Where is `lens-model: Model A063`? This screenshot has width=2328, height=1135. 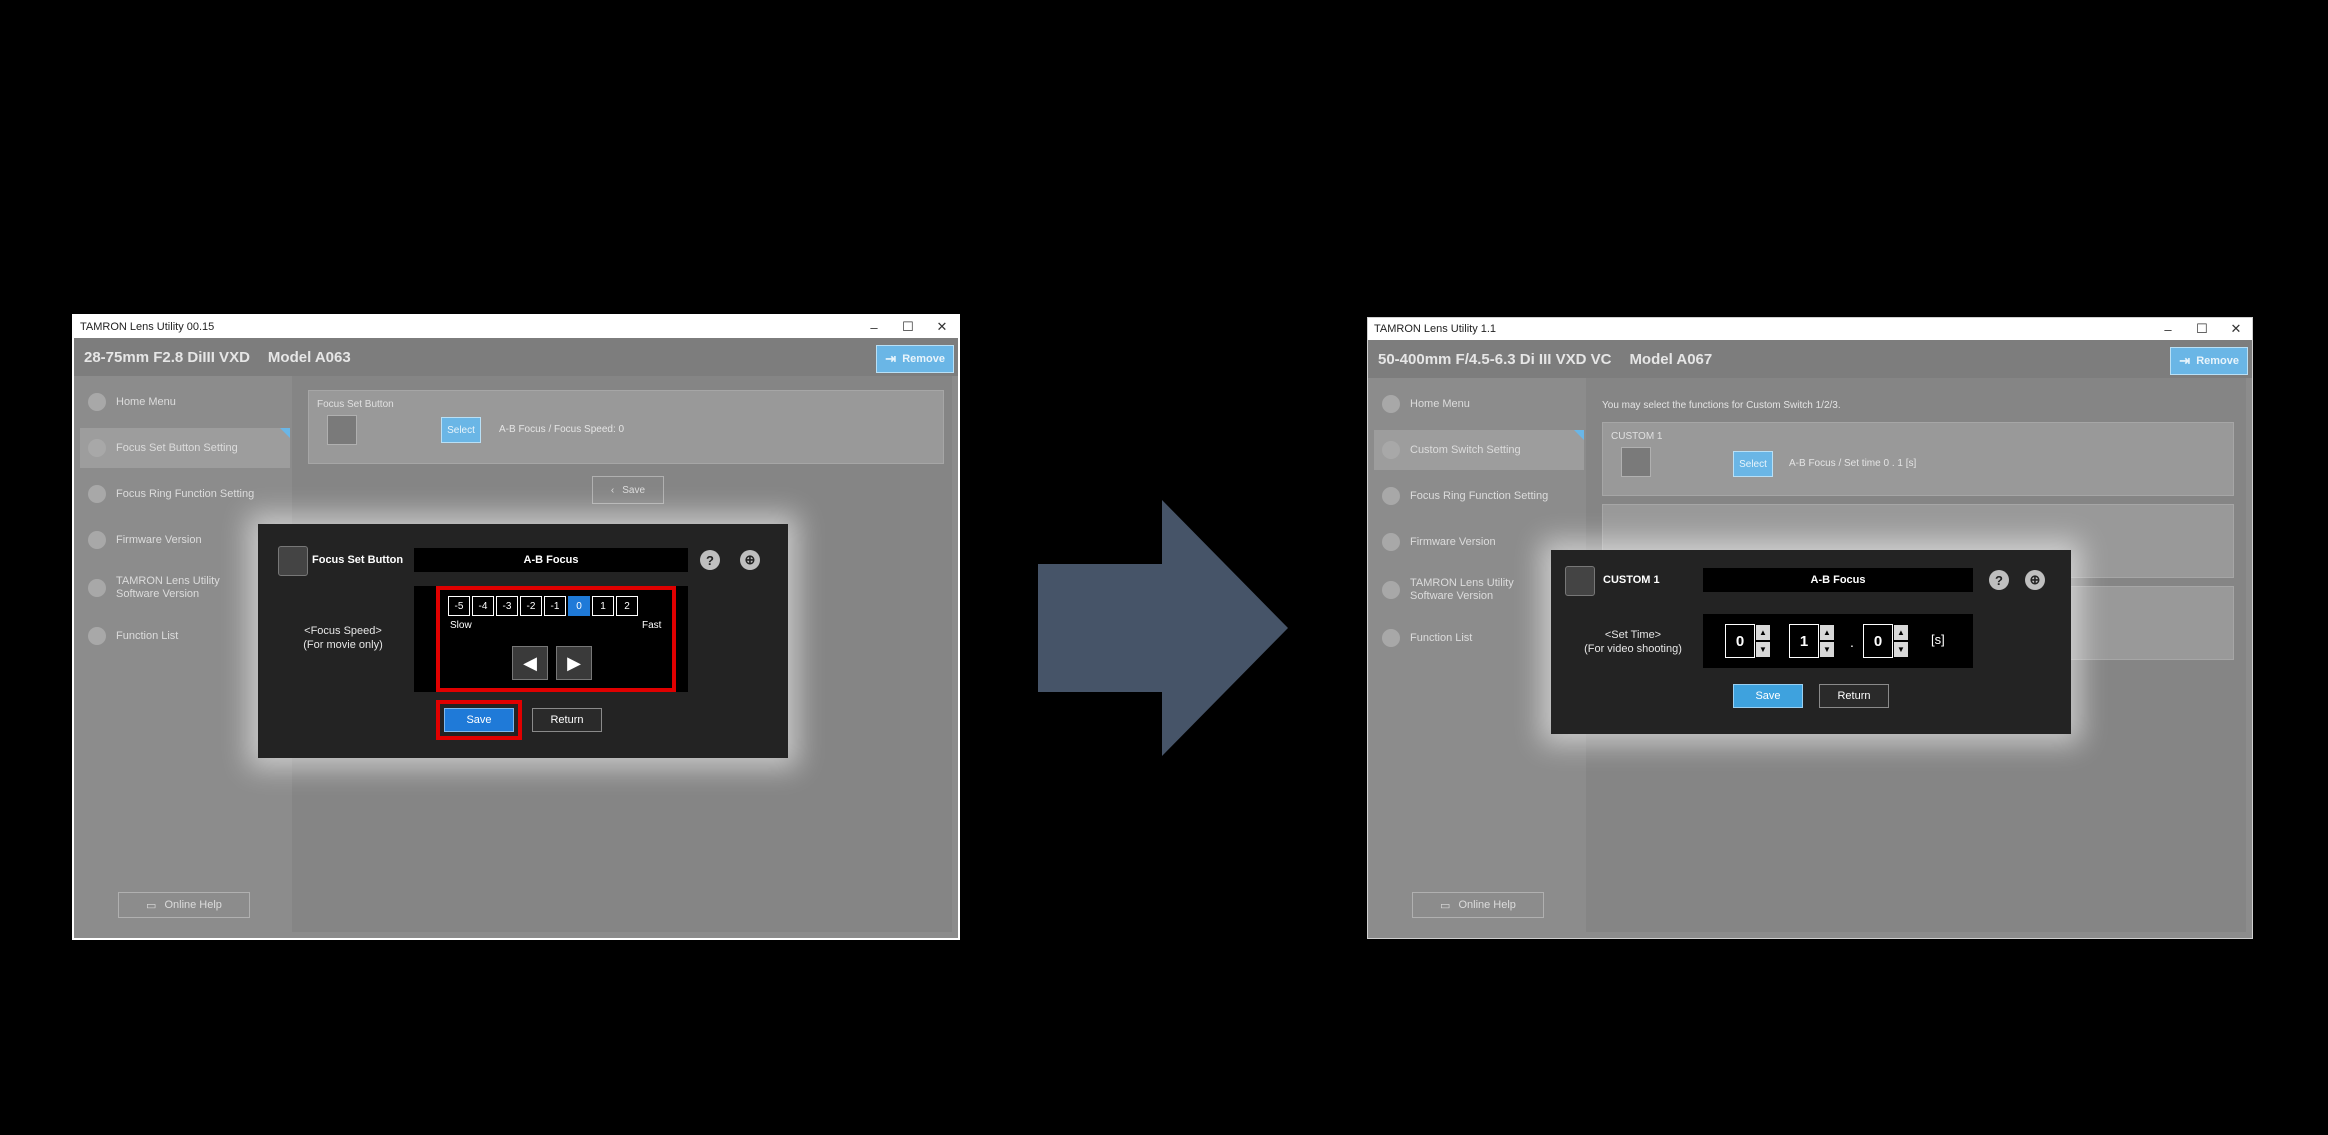
lens-model: Model A063 is located at coordinates (309, 357).